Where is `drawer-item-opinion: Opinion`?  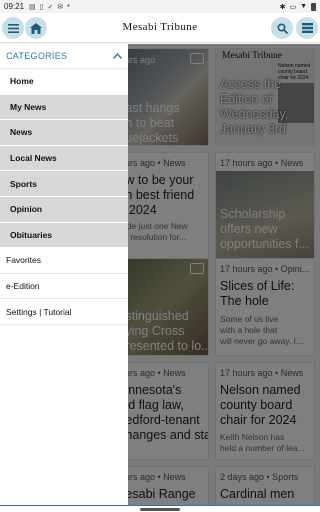
drawer-item-opinion: Opinion is located at coordinates (64, 209).